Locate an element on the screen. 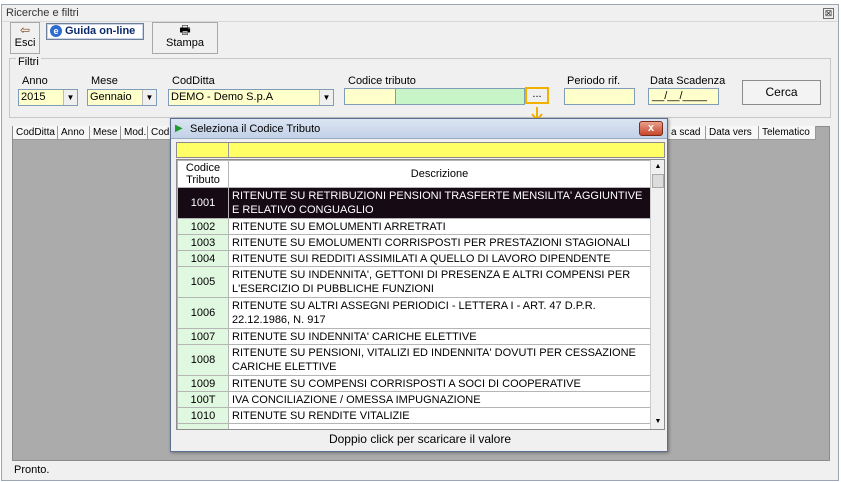  exit-icon: ⇦ is located at coordinates (25, 30).